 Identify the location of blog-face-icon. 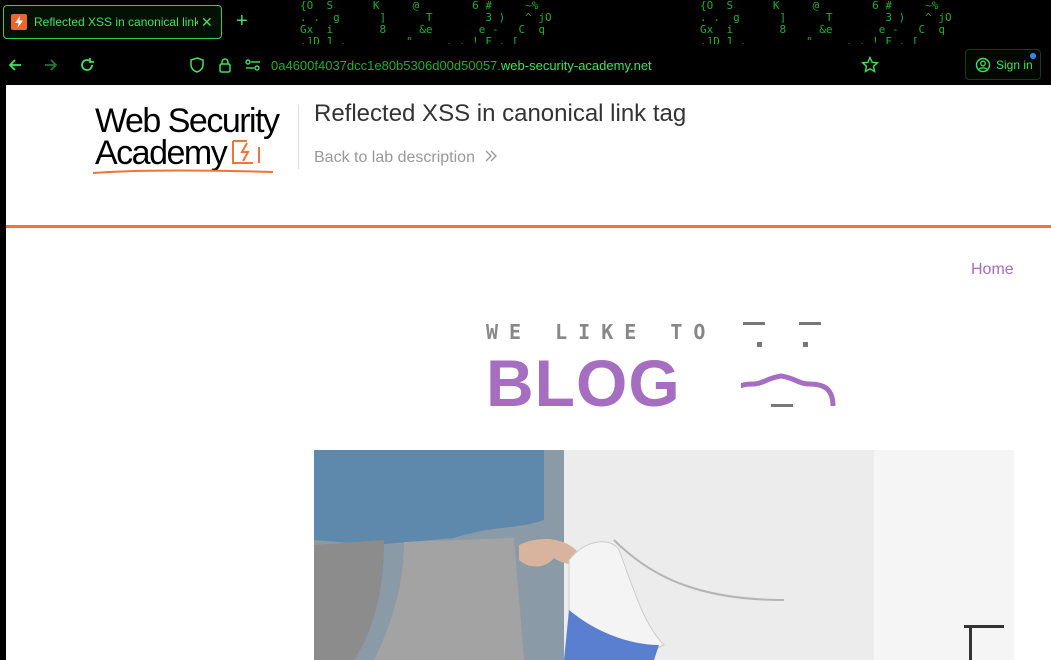
(788, 364).